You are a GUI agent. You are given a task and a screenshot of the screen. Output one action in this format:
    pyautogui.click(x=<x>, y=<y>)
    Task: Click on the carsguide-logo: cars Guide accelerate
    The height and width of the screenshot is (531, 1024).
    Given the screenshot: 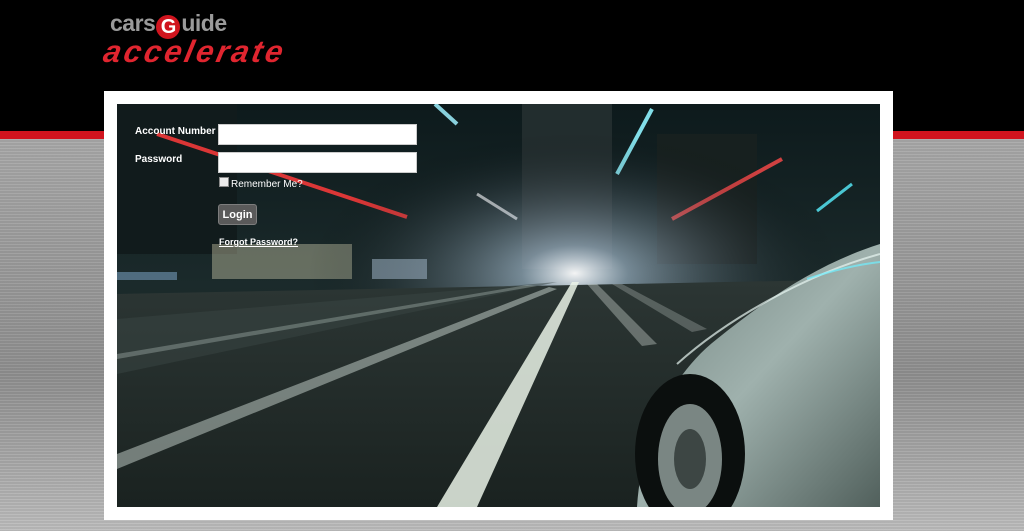 What is the action you would take?
    pyautogui.click(x=227, y=38)
    